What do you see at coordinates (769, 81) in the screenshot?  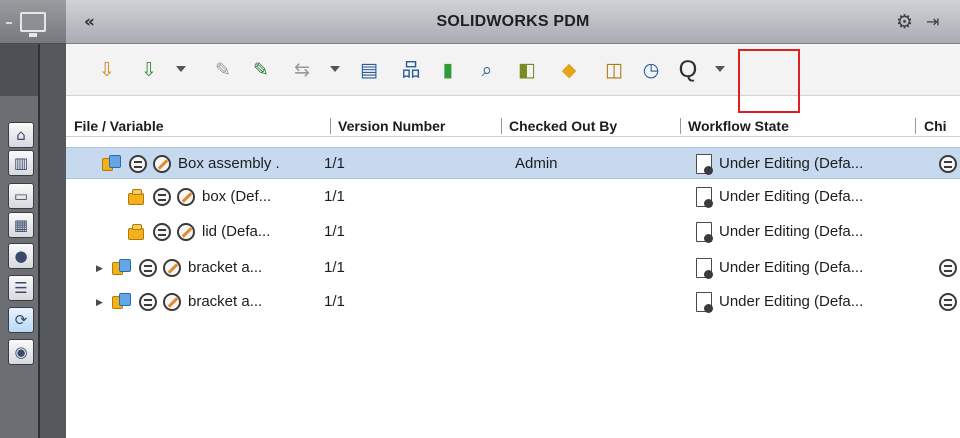 I see `highlight-box` at bounding box center [769, 81].